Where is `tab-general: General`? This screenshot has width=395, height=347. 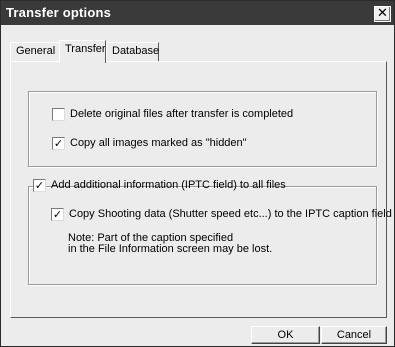 tab-general: General is located at coordinates (35, 51).